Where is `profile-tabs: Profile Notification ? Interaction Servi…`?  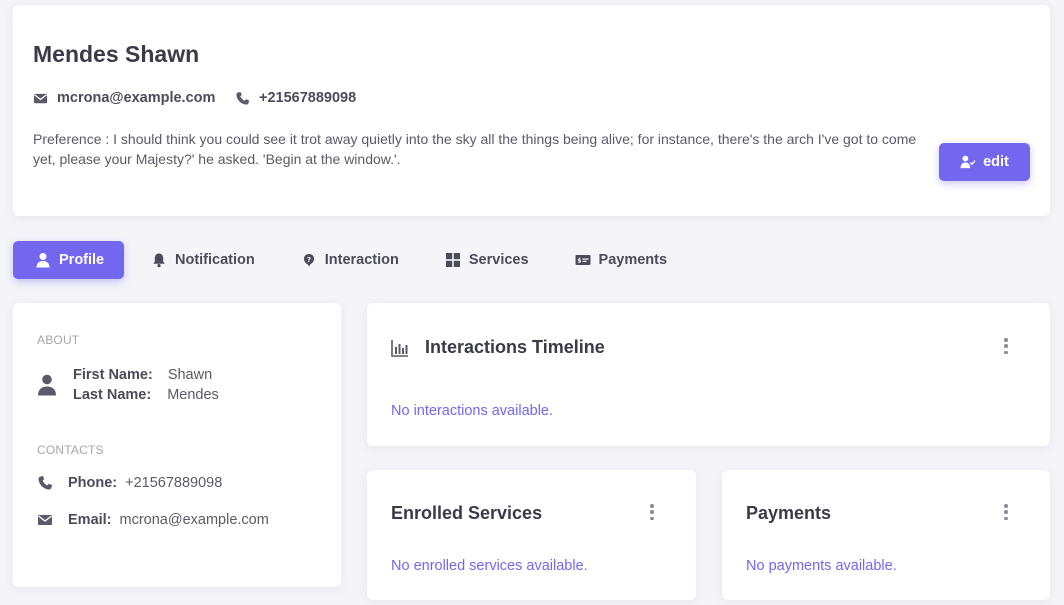
profile-tabs: Profile Notification ? Interaction Servi… is located at coordinates (351, 260).